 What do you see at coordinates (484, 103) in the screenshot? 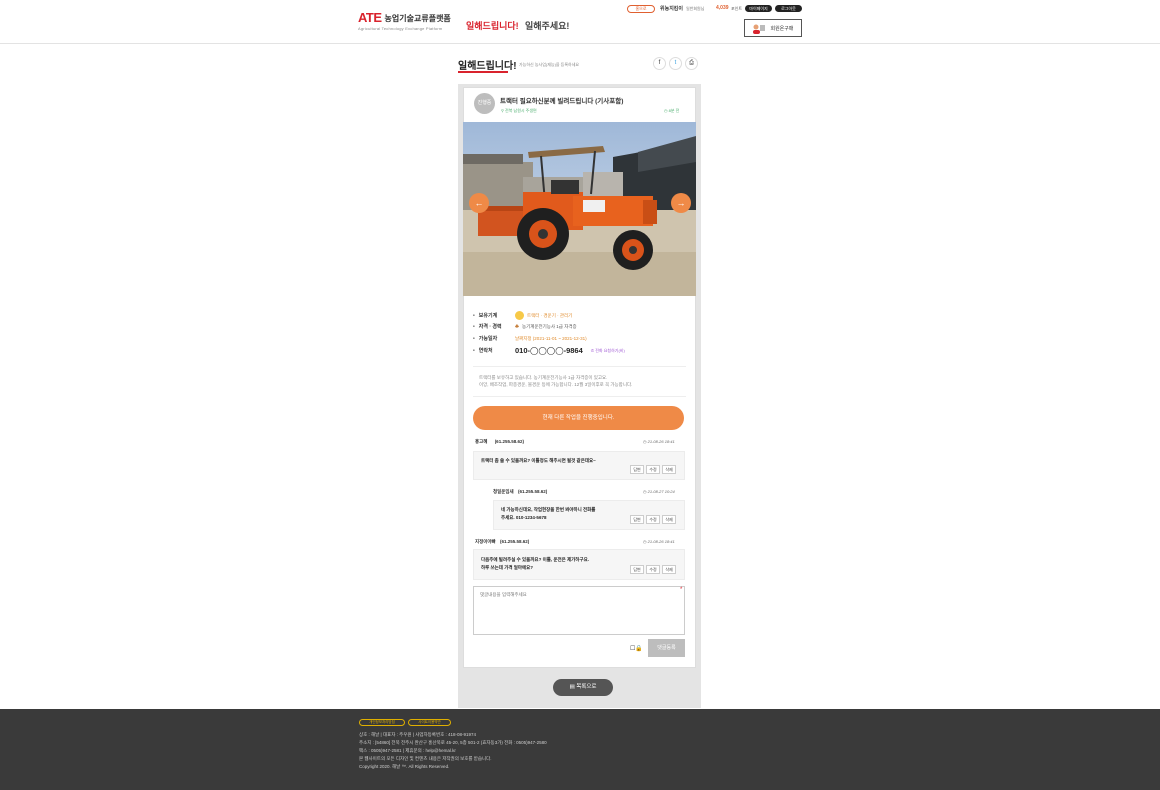
I see `status-badge: 진행중` at bounding box center [484, 103].